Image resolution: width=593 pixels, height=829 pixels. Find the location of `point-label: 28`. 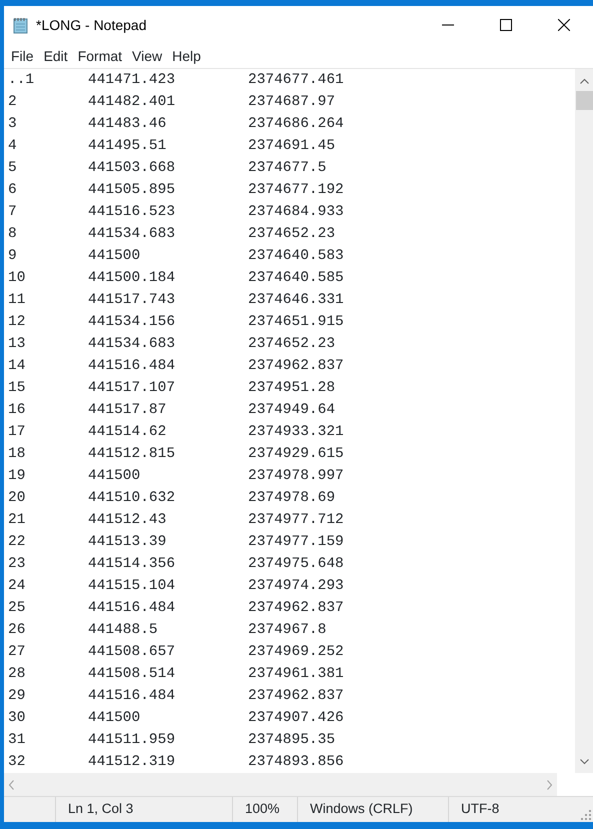

point-label: 28 is located at coordinates (17, 674).